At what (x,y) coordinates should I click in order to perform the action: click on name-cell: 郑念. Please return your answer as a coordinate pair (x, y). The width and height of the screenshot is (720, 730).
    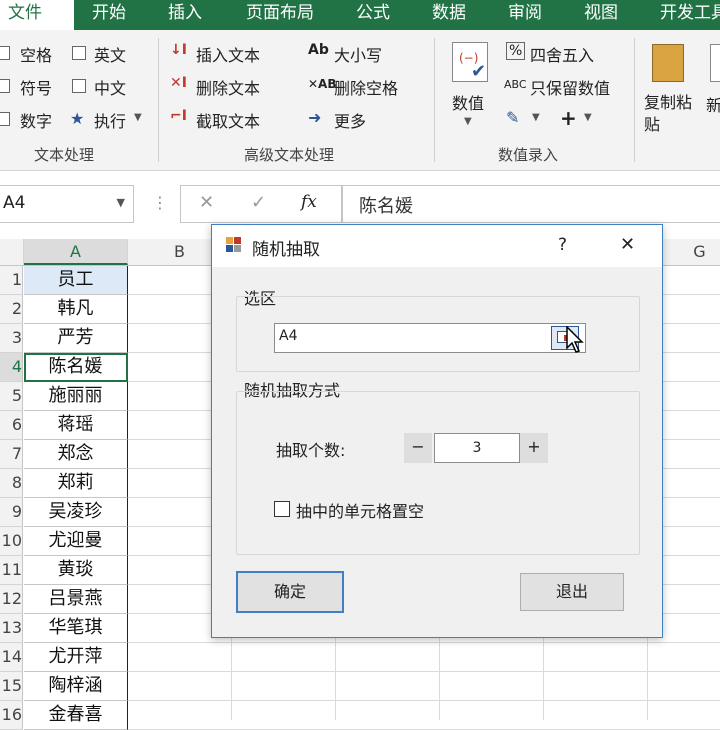
    Looking at the image, I should click on (76, 454).